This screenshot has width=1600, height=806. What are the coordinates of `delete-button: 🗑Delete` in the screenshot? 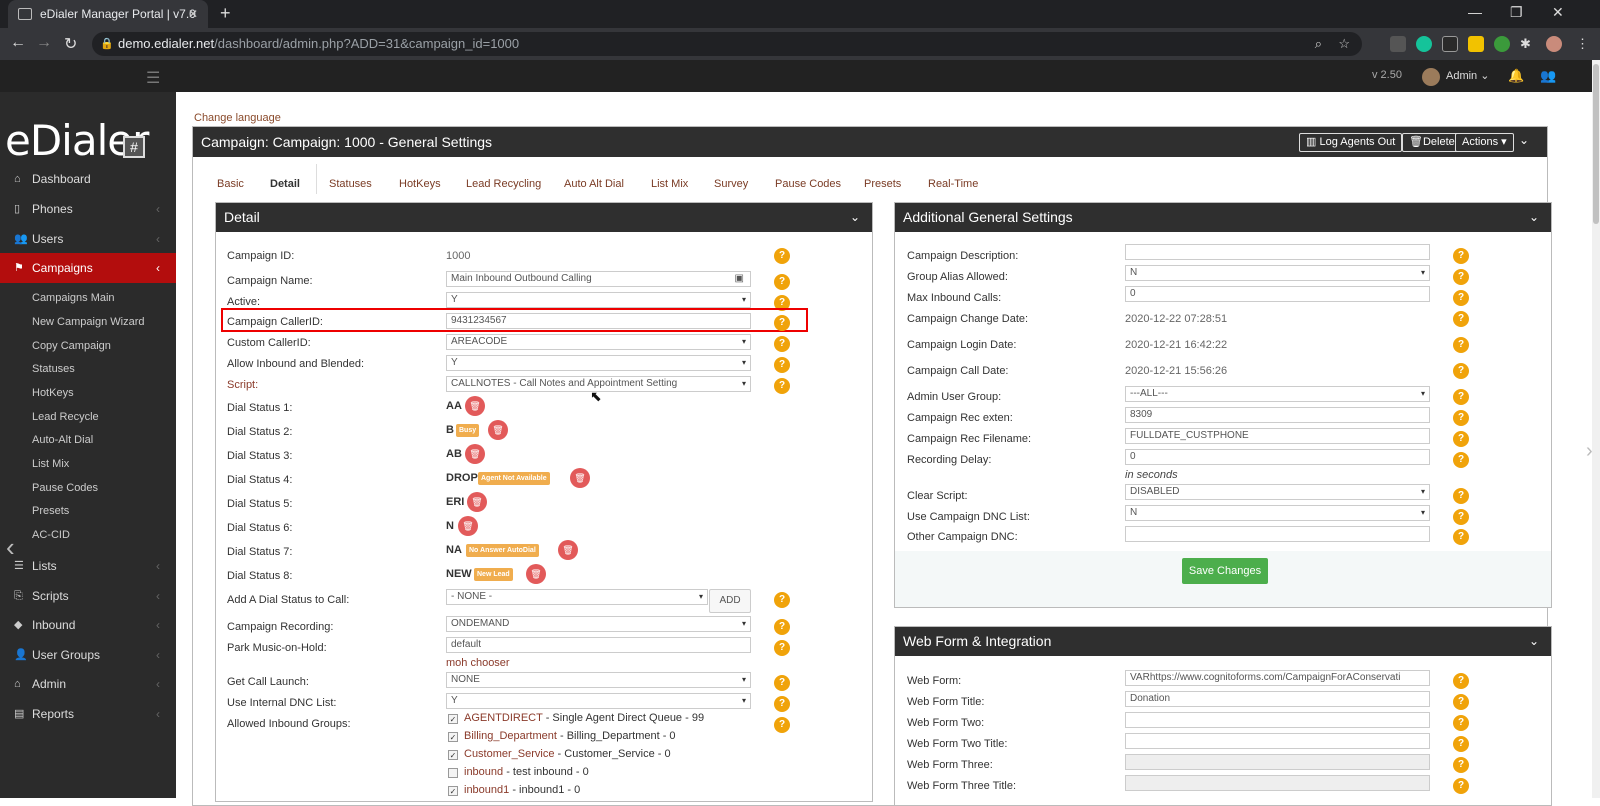 It's located at (1432, 142).